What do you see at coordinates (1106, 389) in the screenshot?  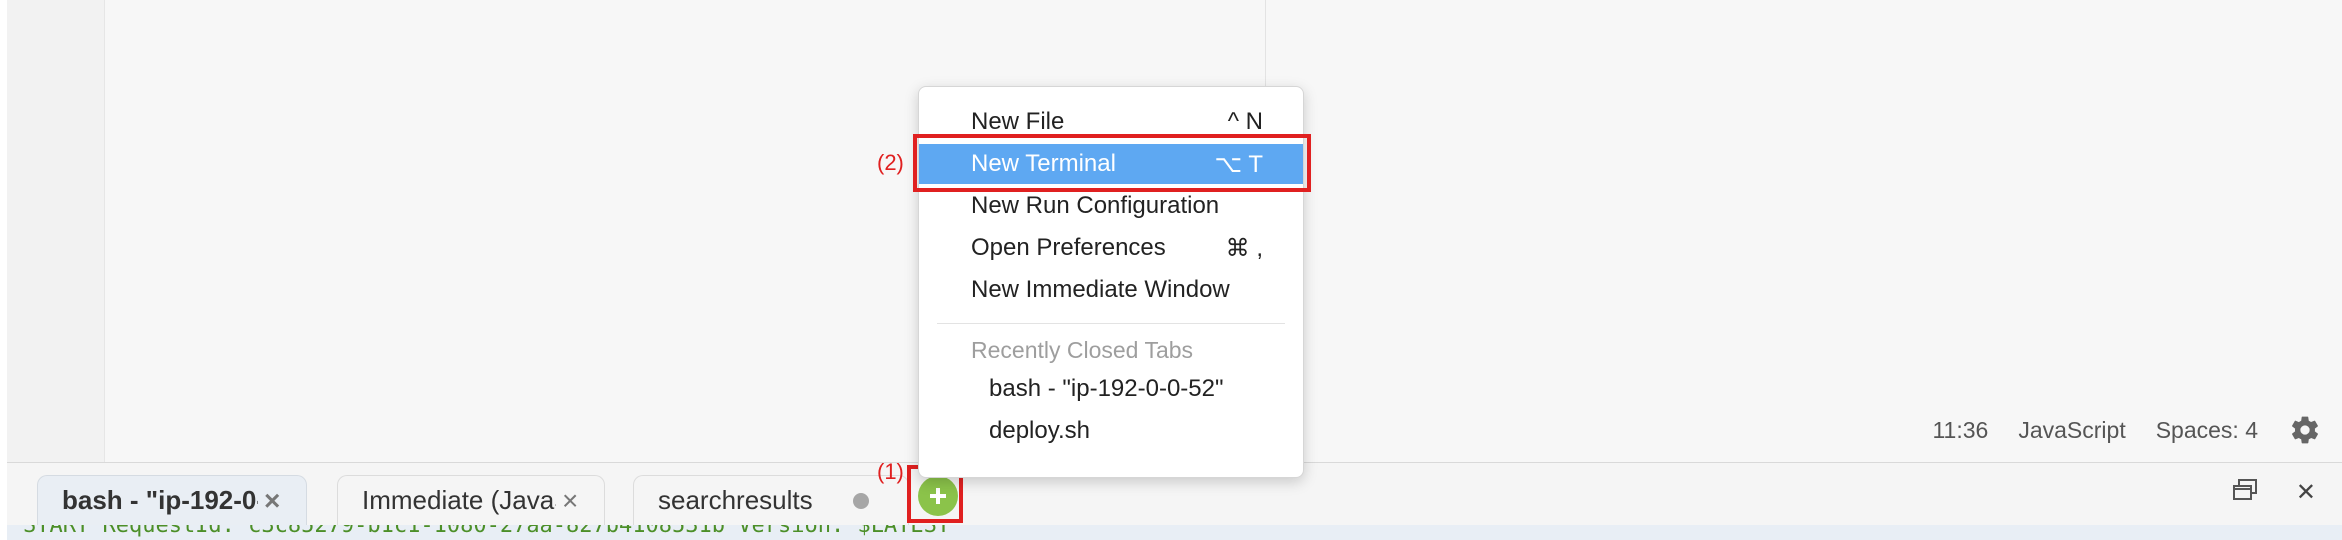 I see `recent-tab-bash: bash - "ip-192-0-0-52"` at bounding box center [1106, 389].